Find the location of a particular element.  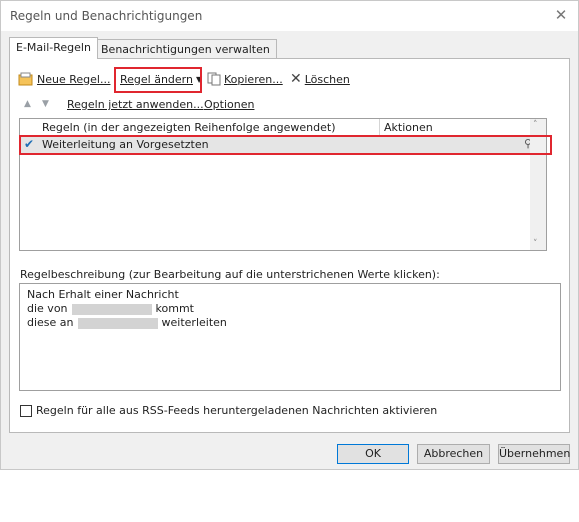

column-actions: Aktionen is located at coordinates (408, 127).